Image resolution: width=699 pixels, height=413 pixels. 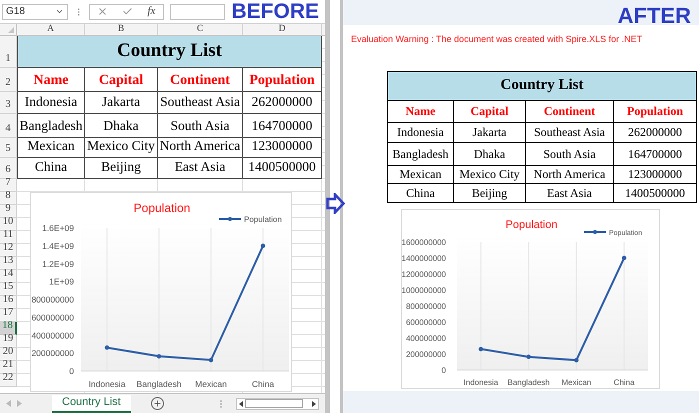 I want to click on horizontal-scrollbar, so click(x=277, y=404).